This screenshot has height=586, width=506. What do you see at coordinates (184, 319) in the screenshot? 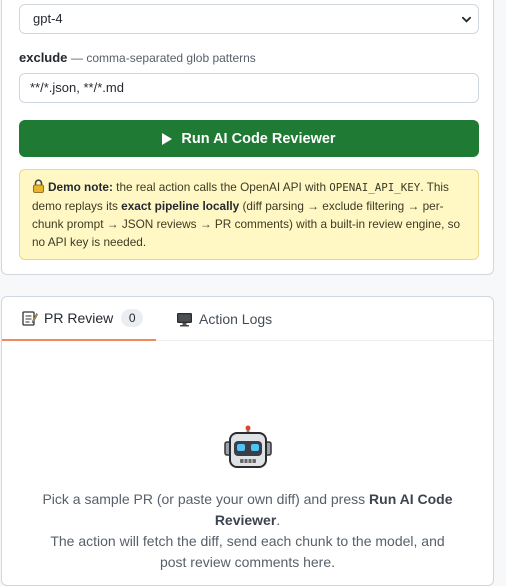
I see `monitor-icon` at bounding box center [184, 319].